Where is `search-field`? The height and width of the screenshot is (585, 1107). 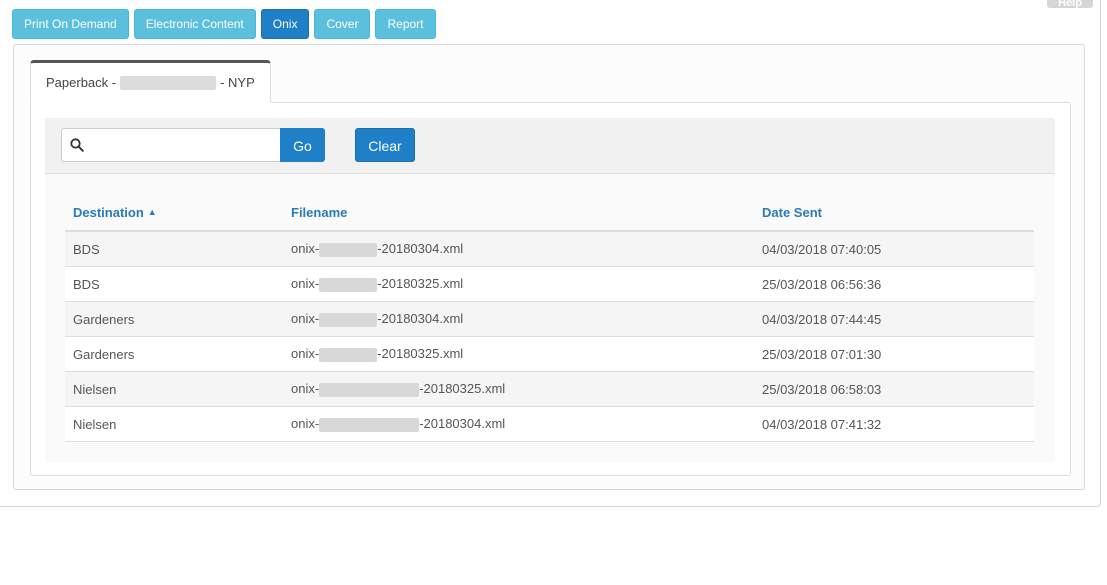
search-field is located at coordinates (171, 145).